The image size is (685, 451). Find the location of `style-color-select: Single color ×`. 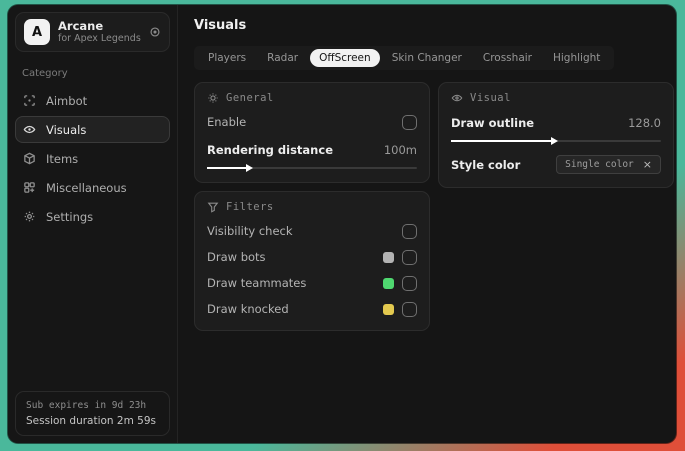

style-color-select: Single color × is located at coordinates (608, 164).